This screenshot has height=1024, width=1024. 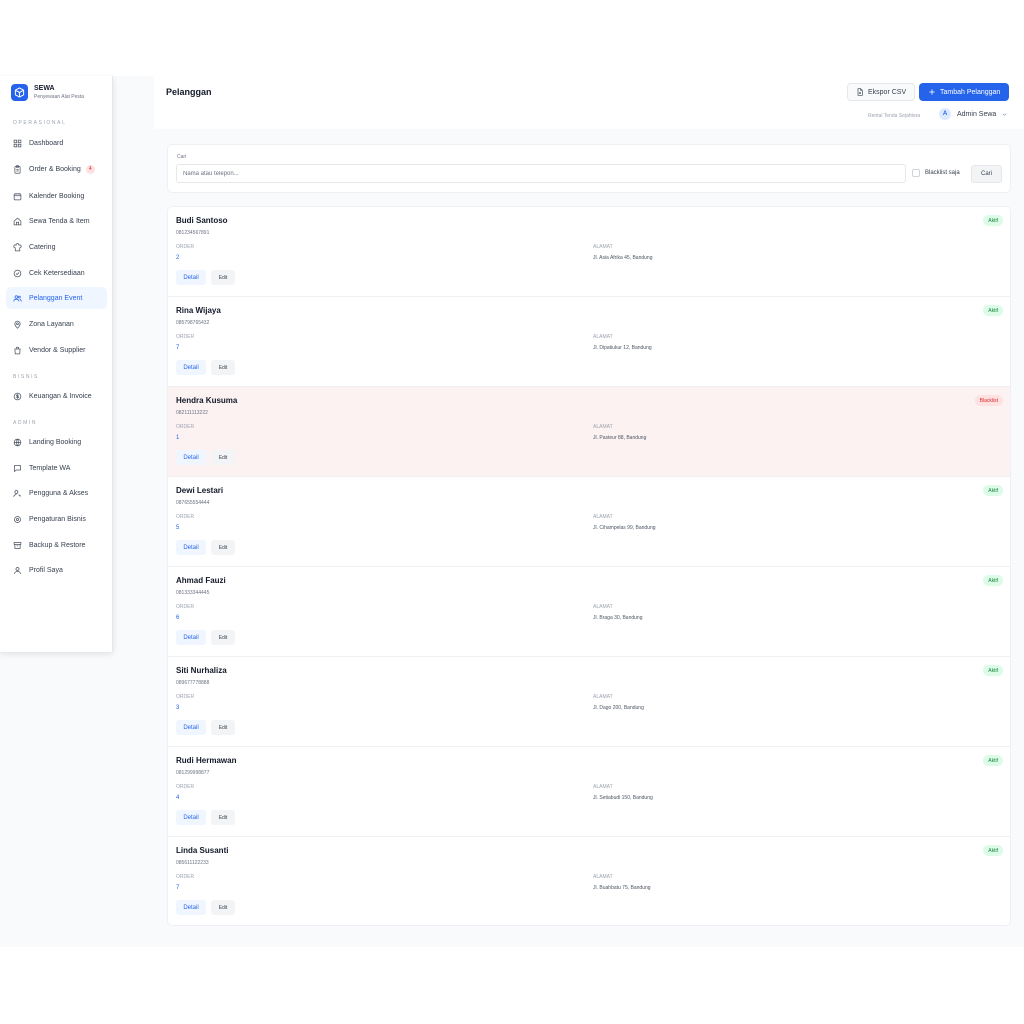 I want to click on section-label-operasional: OPERASIONAL, so click(x=40, y=123).